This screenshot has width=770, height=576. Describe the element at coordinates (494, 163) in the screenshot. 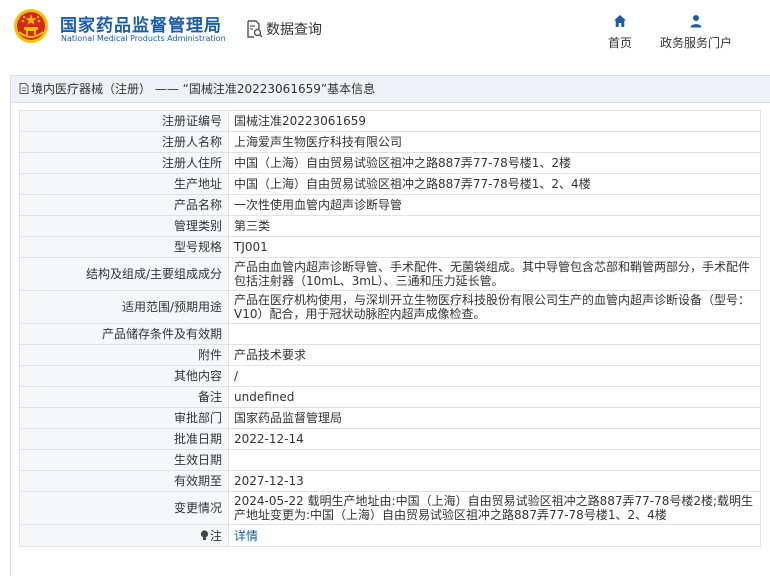

I see `field-value: 中国（上海）自由贸易试验区祖冲之路887弄77-78号楼1、2楼` at that location.